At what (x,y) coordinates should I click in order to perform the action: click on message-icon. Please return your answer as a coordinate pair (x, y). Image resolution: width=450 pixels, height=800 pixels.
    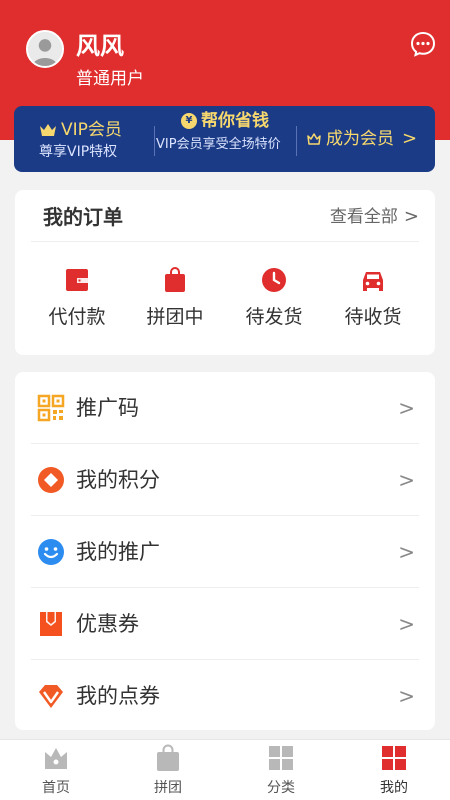
    Looking at the image, I should click on (423, 44).